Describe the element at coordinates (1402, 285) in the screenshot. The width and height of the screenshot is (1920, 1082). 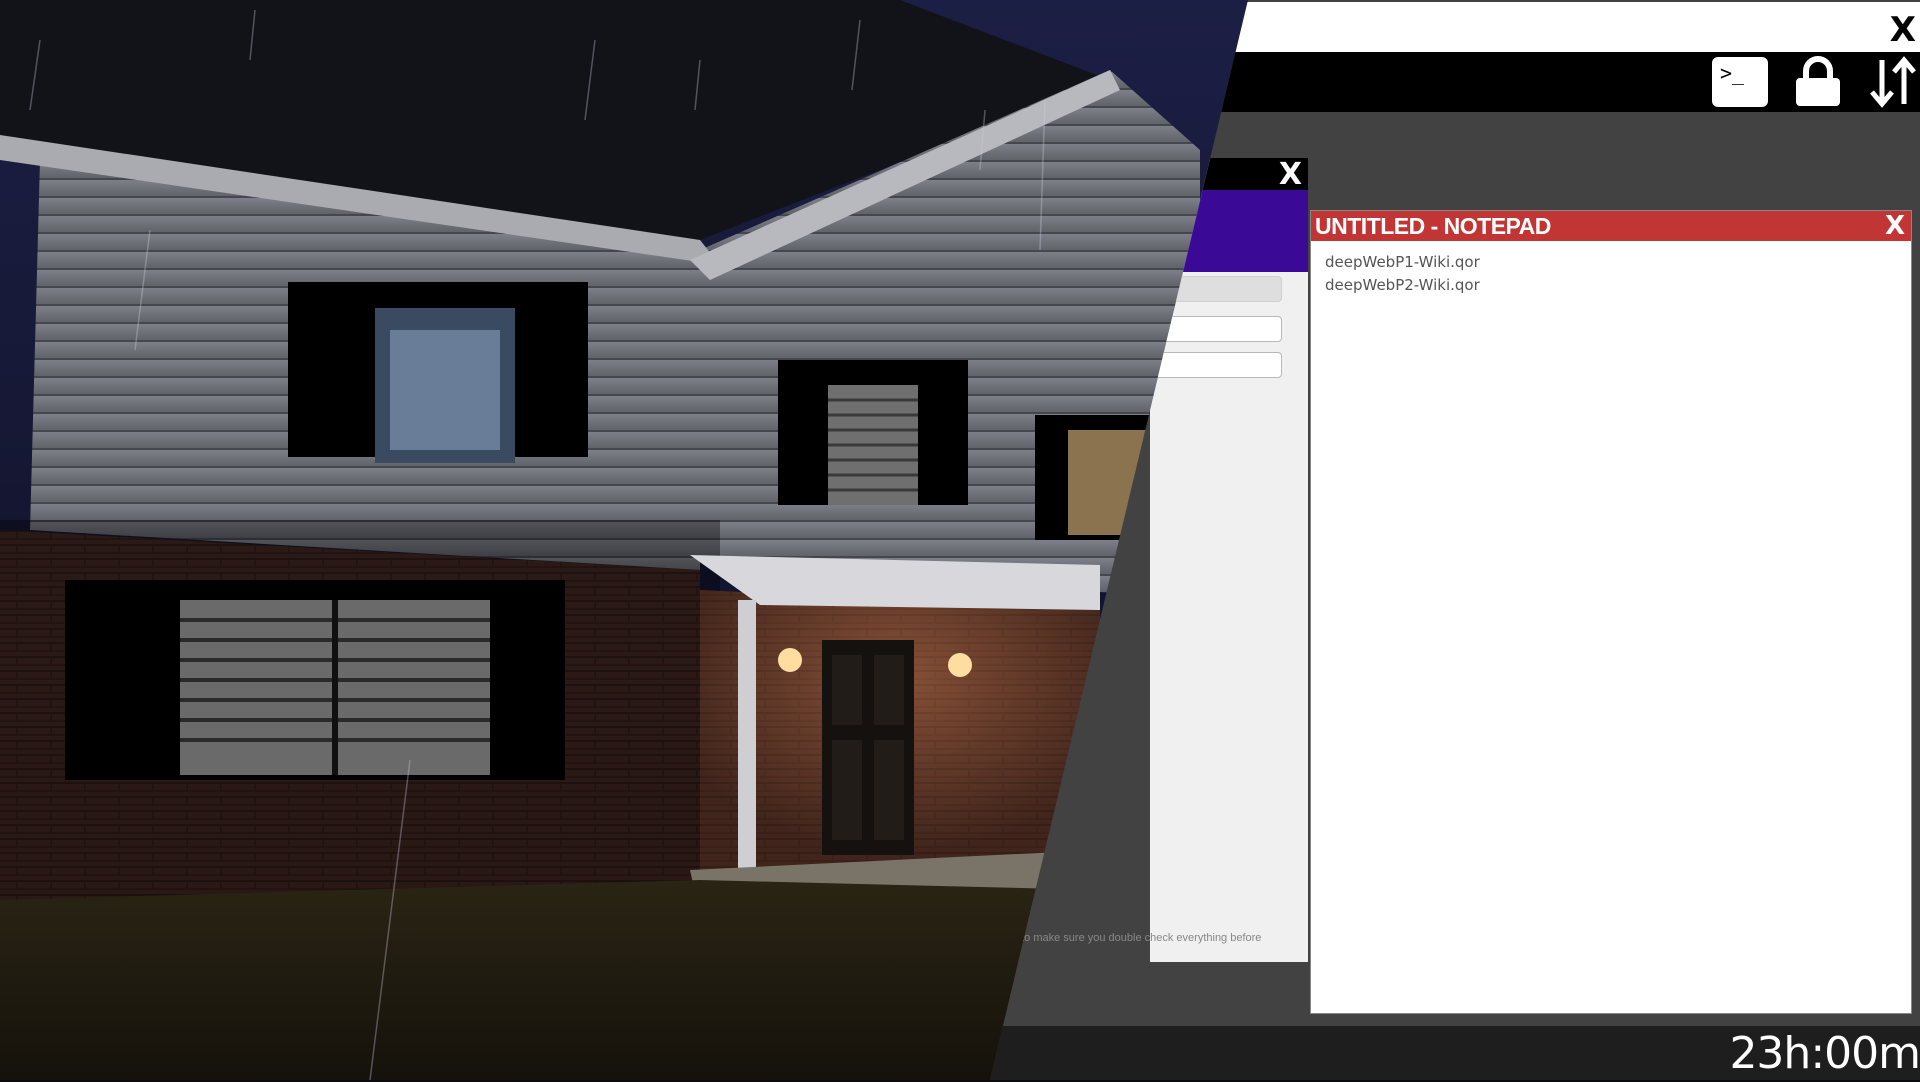
I see `notepad-line: deepWebP2-Wiki.qor` at that location.